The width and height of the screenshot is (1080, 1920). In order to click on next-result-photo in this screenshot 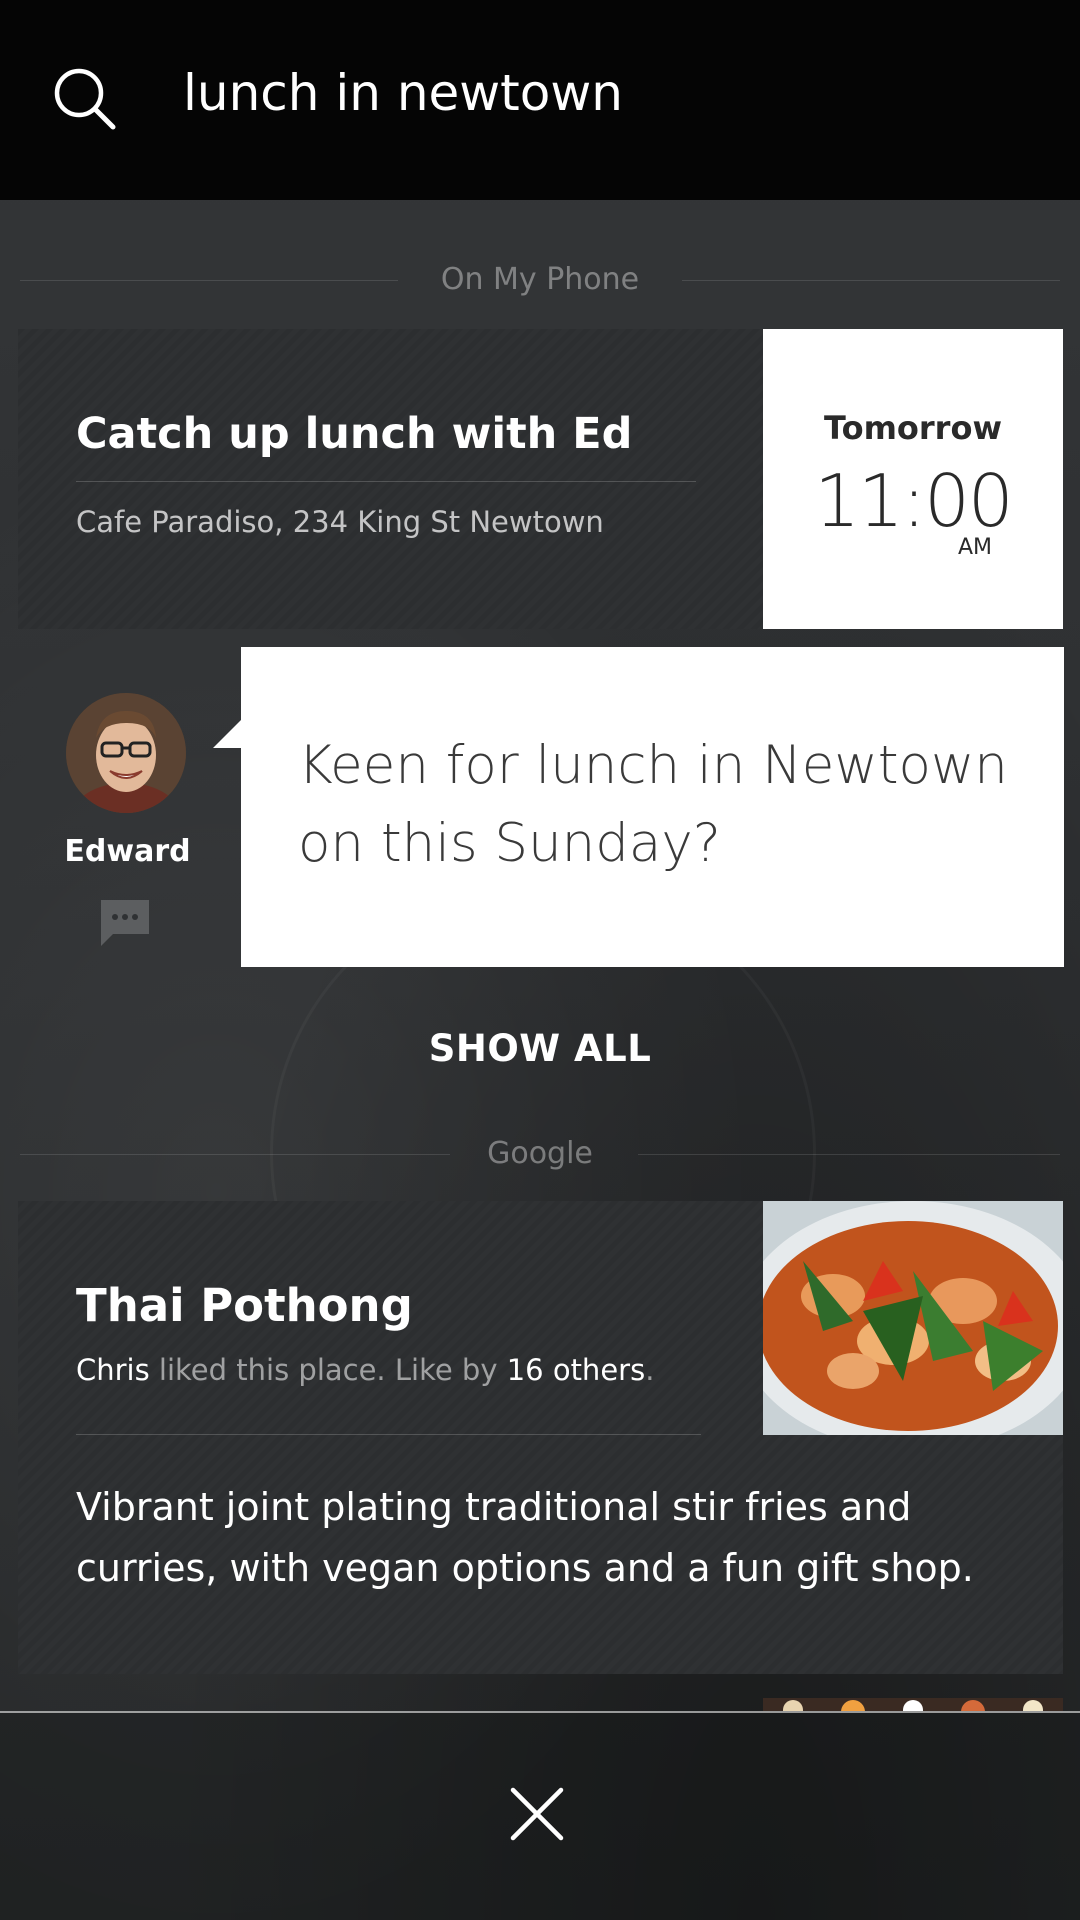, I will do `click(913, 1704)`.